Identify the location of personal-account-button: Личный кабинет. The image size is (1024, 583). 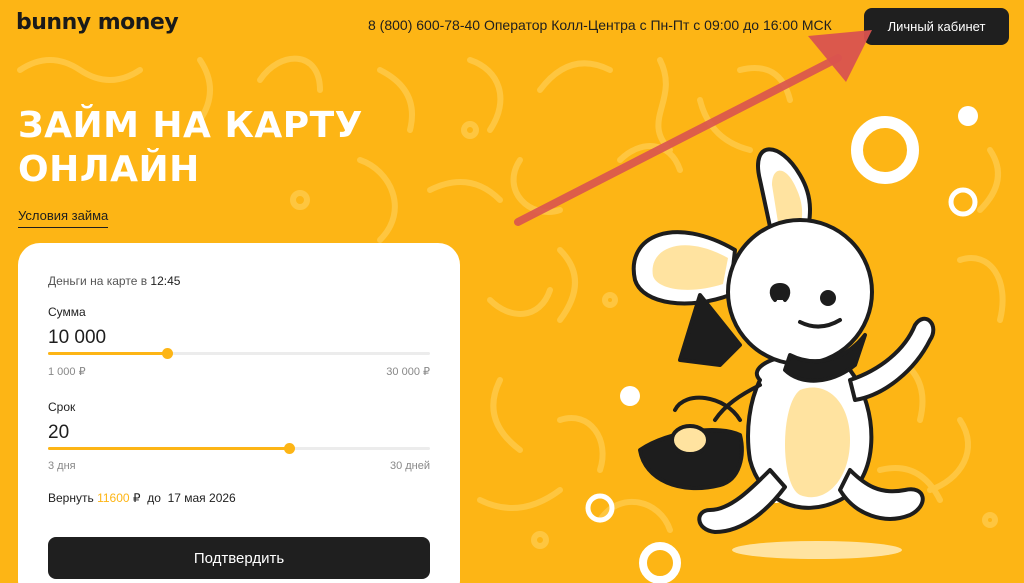
(936, 26).